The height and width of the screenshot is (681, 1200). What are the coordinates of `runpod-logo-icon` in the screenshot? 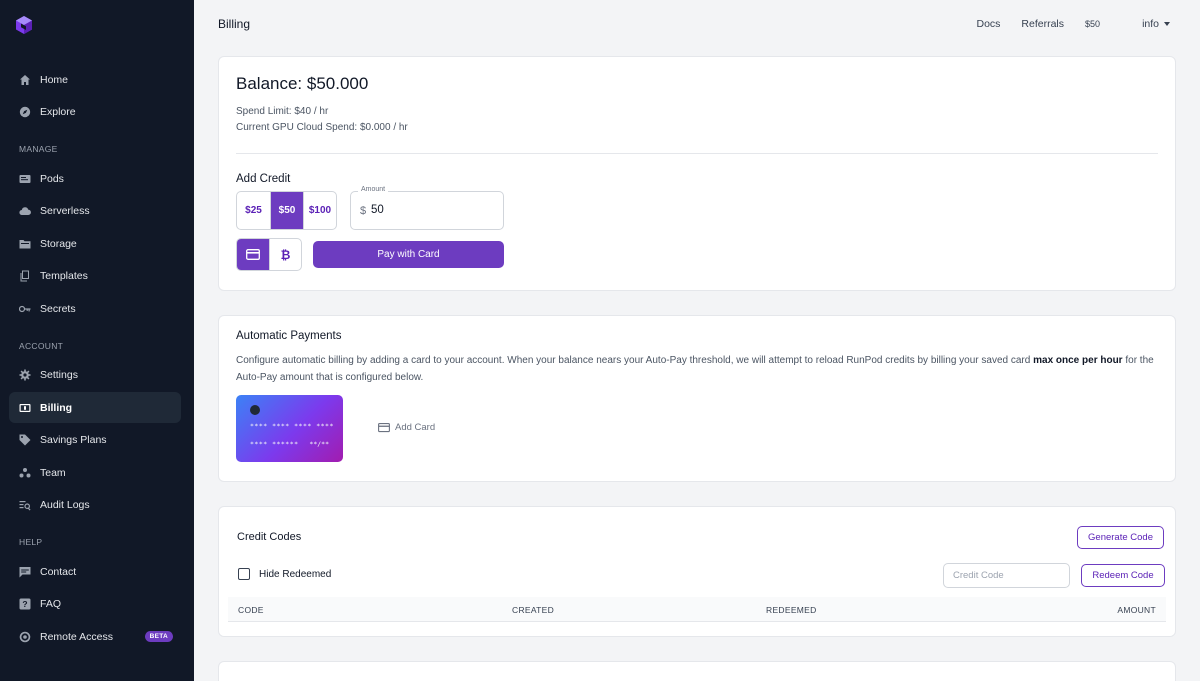 It's located at (24, 25).